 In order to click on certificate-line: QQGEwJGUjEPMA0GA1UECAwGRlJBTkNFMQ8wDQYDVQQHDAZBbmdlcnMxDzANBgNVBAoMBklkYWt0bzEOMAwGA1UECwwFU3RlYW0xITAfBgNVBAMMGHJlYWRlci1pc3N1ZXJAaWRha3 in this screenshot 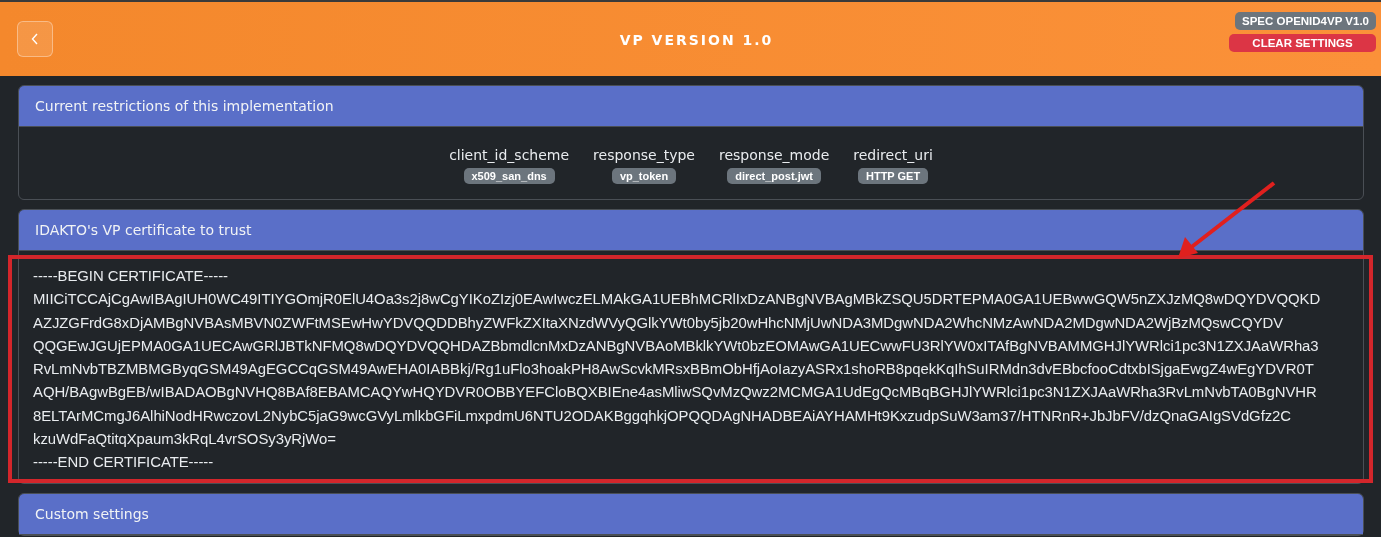, I will do `click(676, 346)`.